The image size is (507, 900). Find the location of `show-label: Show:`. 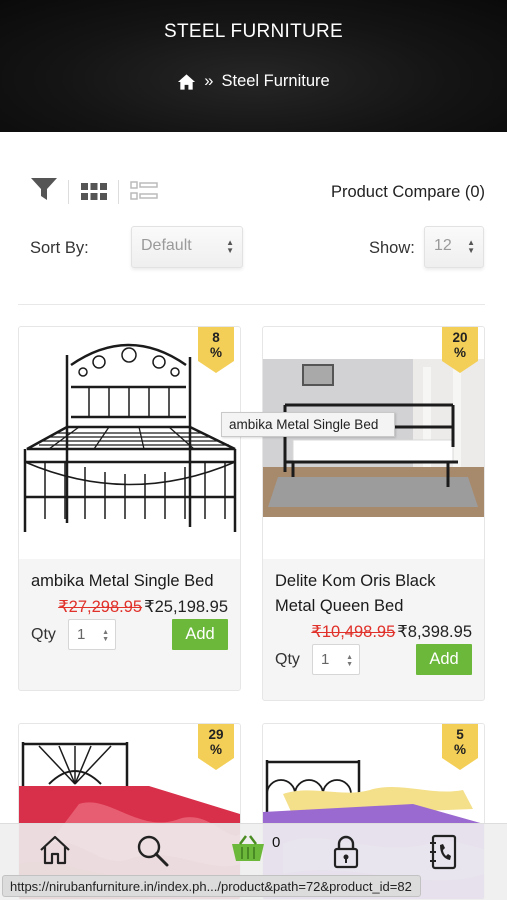

show-label: Show: is located at coordinates (392, 248).